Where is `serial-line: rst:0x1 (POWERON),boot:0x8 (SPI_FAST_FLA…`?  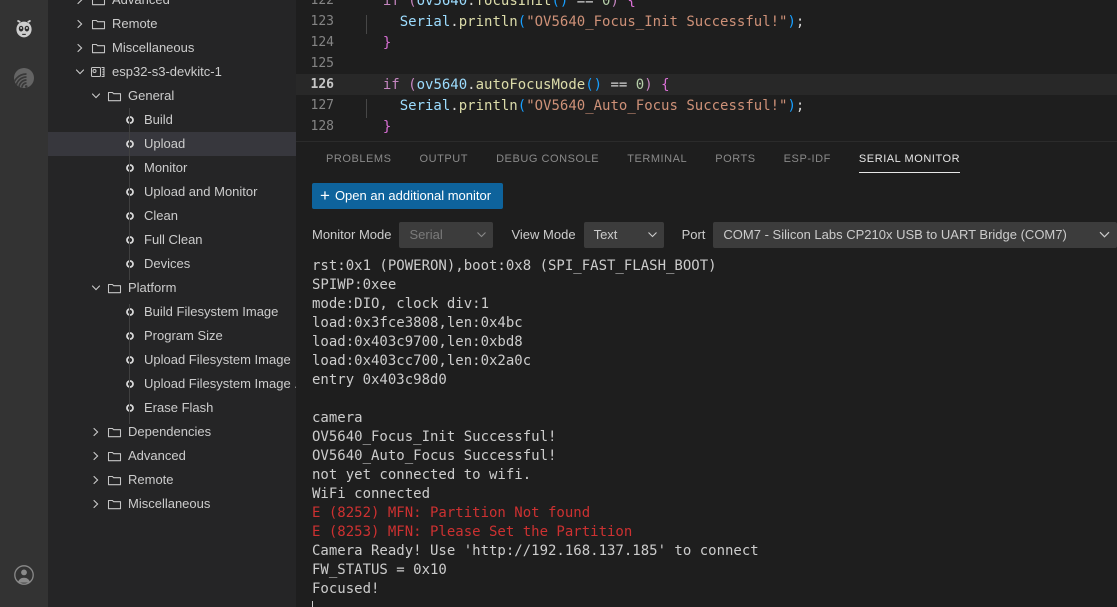 serial-line: rst:0x1 (POWERON),boot:0x8 (SPI_FAST_FLA… is located at coordinates (514, 265).